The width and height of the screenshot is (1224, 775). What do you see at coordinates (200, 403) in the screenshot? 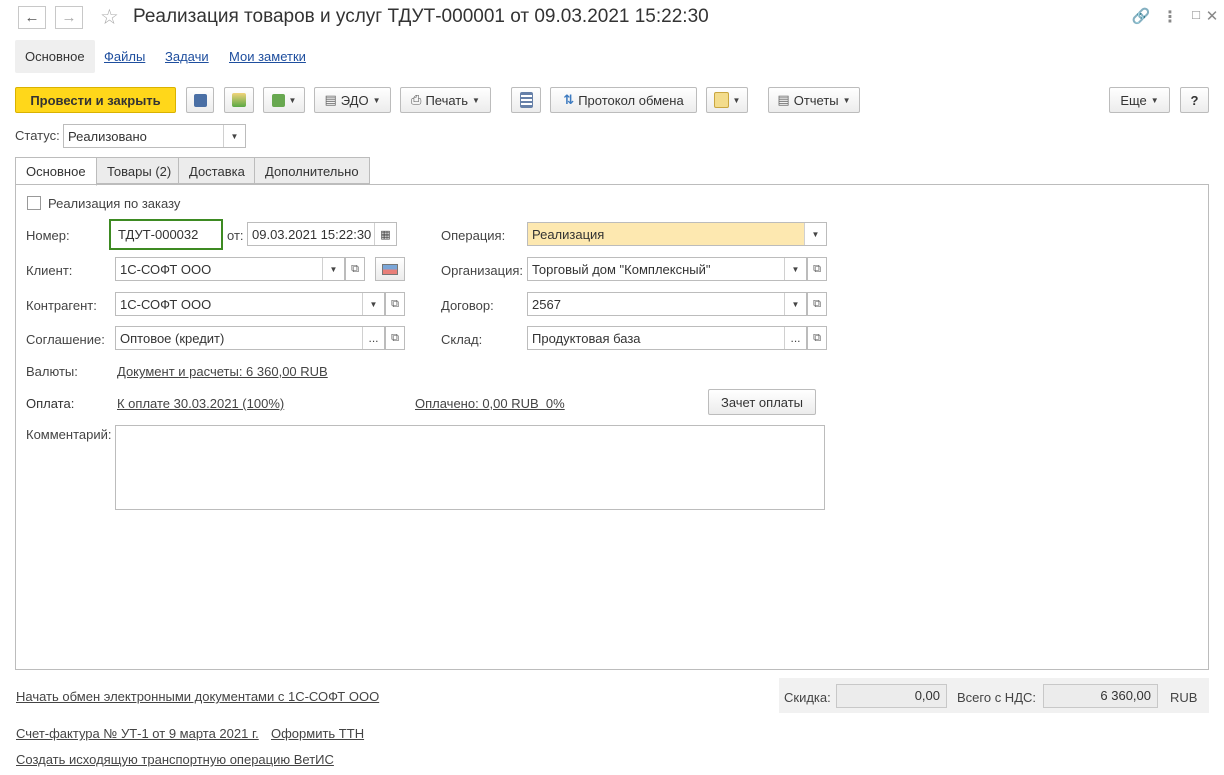
I see `payment-link: К оплате 30.03.2021 (100%)` at bounding box center [200, 403].